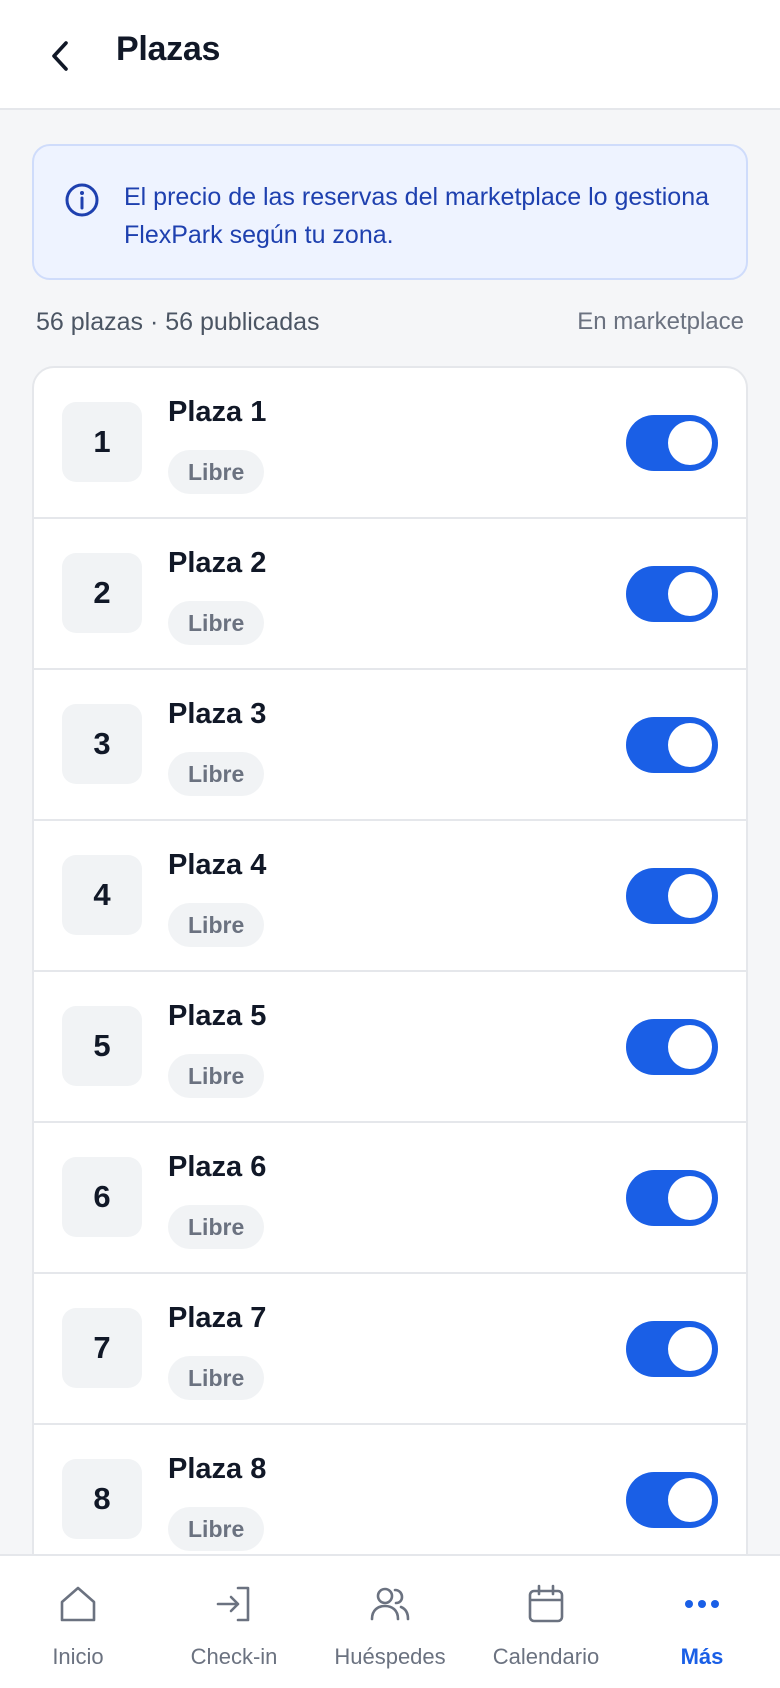 The width and height of the screenshot is (780, 1688). I want to click on plaza-title: Plaza 2, so click(217, 563).